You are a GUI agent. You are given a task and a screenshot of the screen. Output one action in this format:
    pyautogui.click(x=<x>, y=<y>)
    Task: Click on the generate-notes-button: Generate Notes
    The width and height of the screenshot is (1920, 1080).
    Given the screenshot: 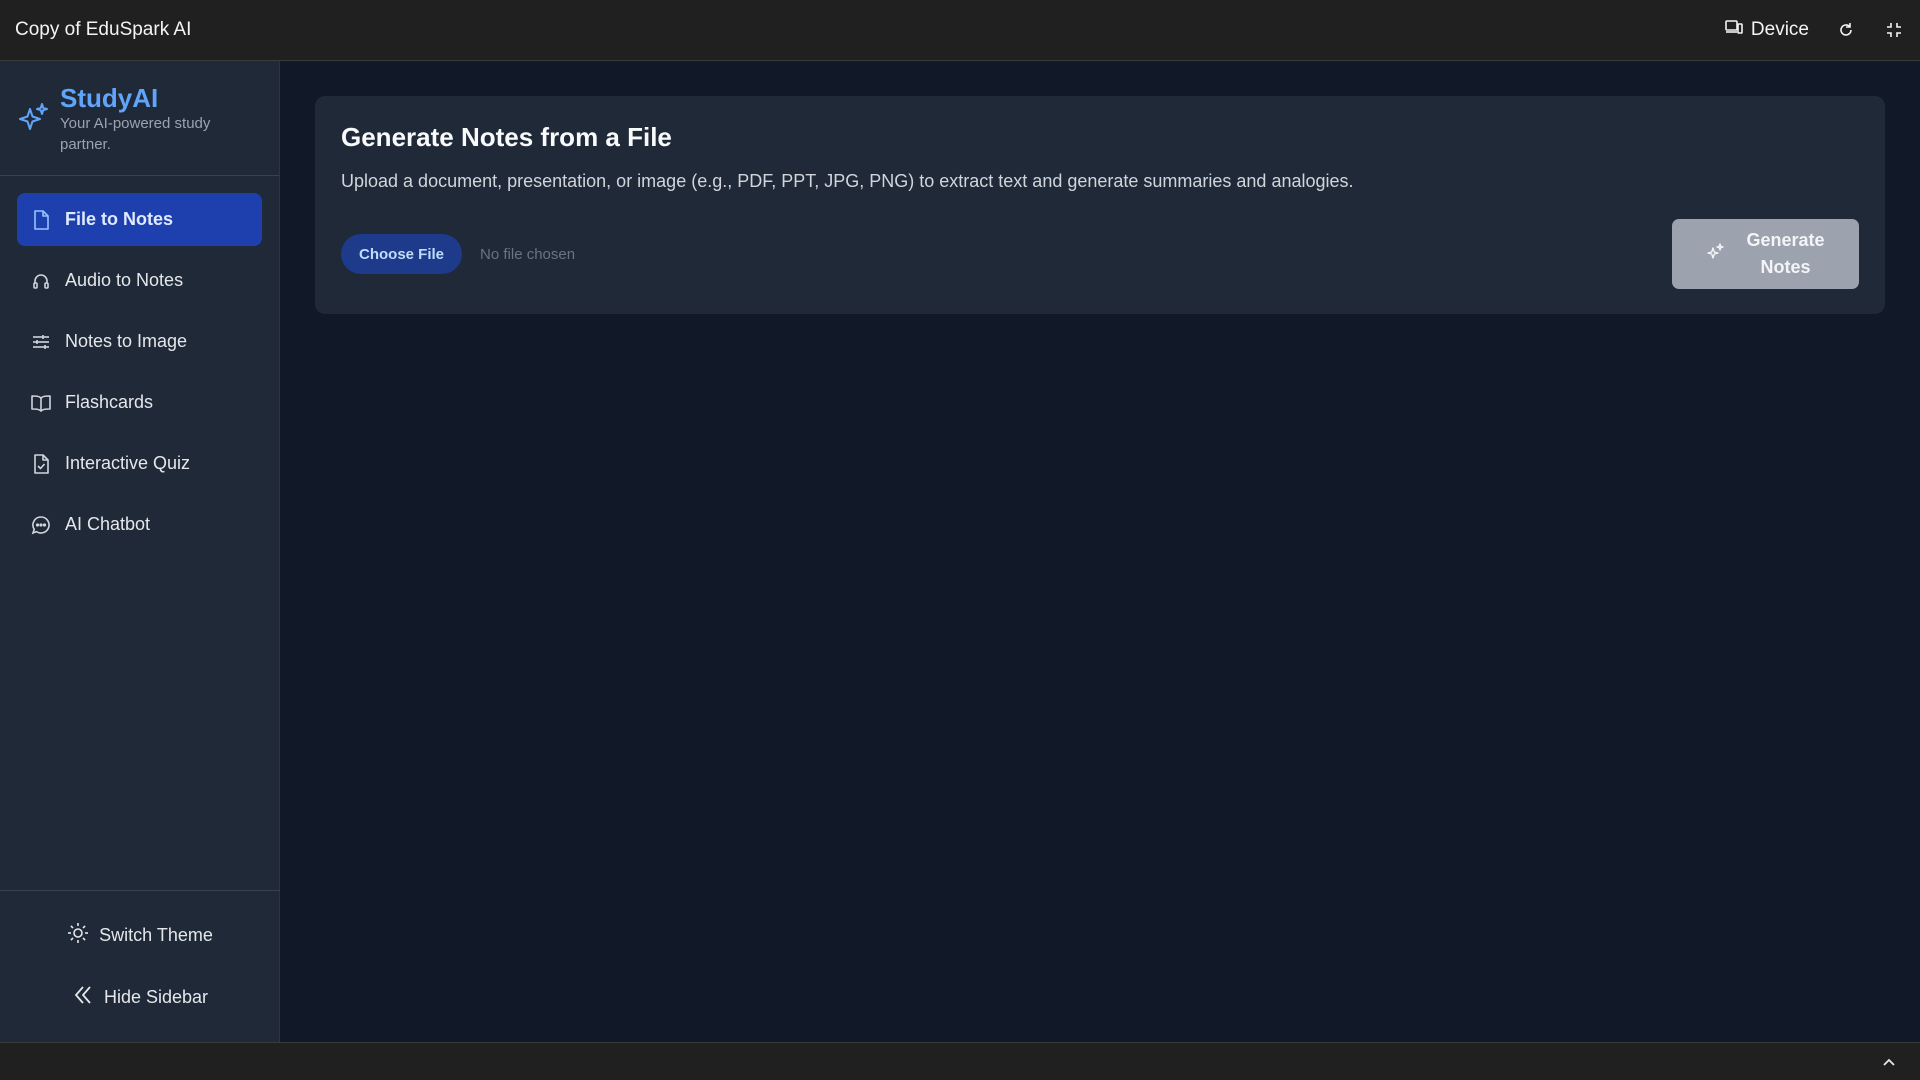 What is the action you would take?
    pyautogui.click(x=1765, y=254)
    